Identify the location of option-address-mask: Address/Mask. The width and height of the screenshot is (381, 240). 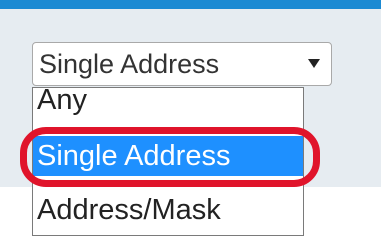
(168, 210).